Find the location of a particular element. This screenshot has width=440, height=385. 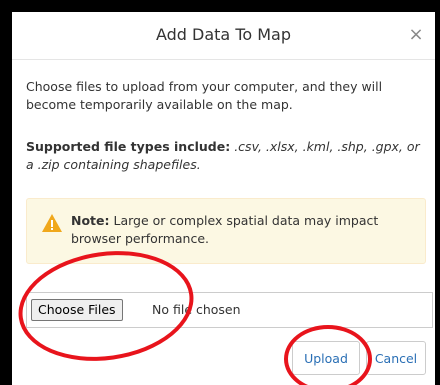

no-file-chosen-text: No file chosen is located at coordinates (196, 309).